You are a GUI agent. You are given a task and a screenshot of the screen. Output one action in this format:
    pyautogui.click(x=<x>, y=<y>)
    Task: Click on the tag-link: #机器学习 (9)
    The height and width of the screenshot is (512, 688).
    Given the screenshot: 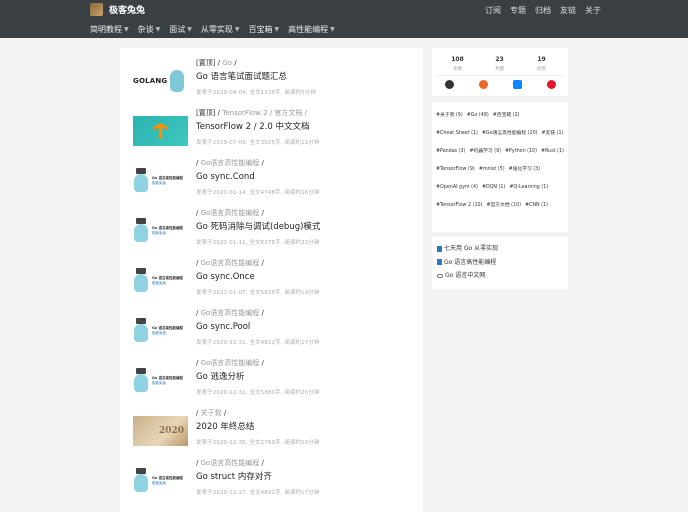 What is the action you would take?
    pyautogui.click(x=485, y=152)
    